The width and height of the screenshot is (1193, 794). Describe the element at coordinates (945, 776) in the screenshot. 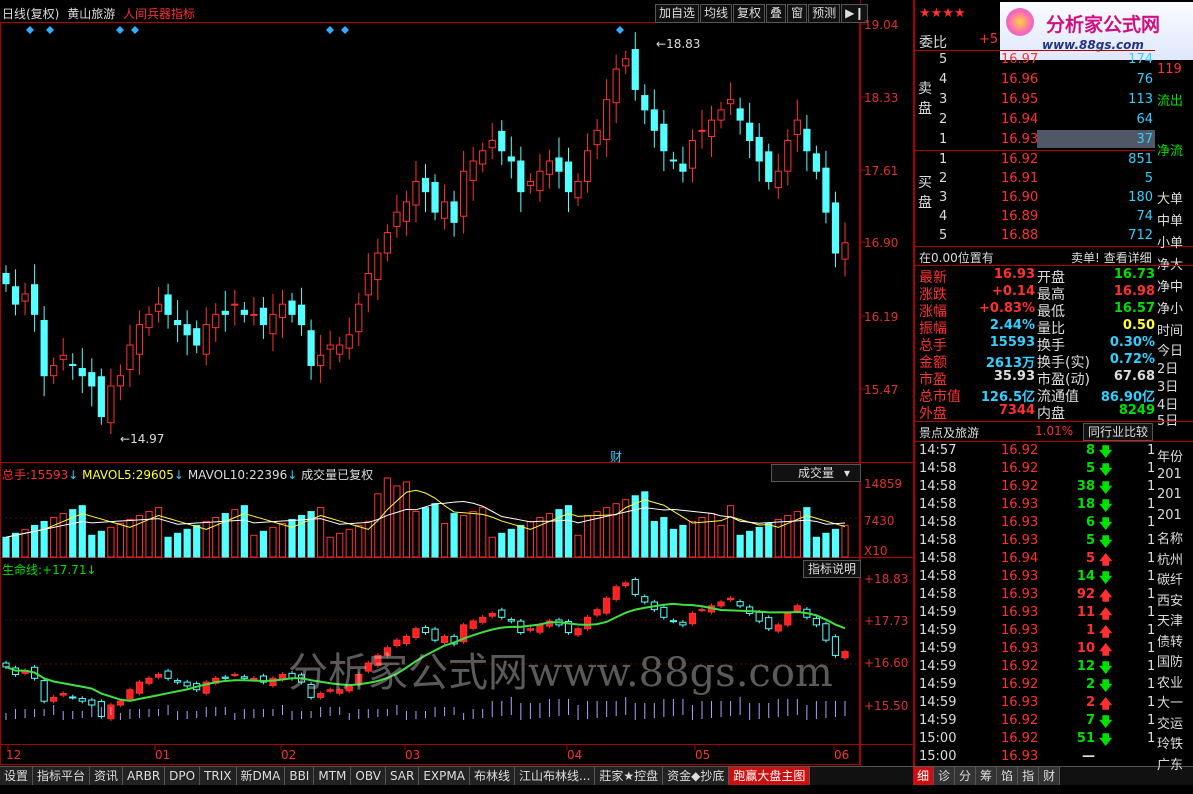

I see `info-tab: 诊` at that location.